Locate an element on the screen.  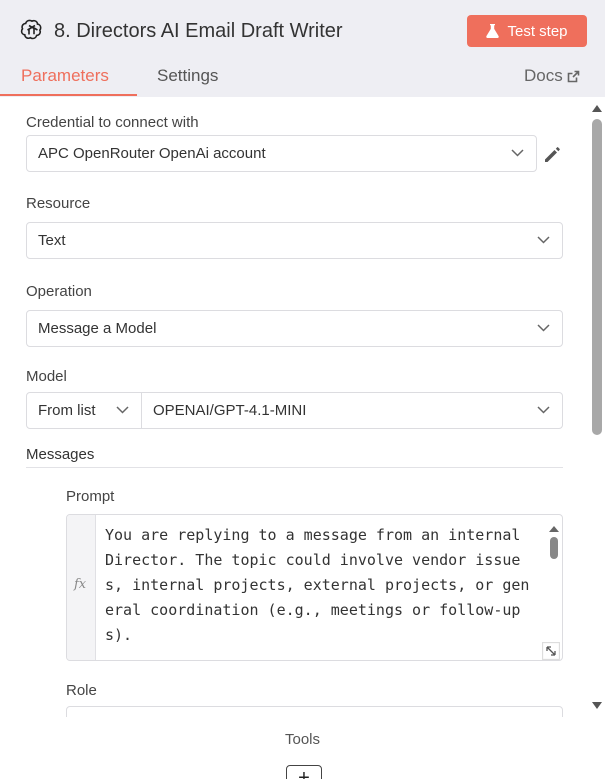
docs-link: Docs is located at coordinates (552, 76).